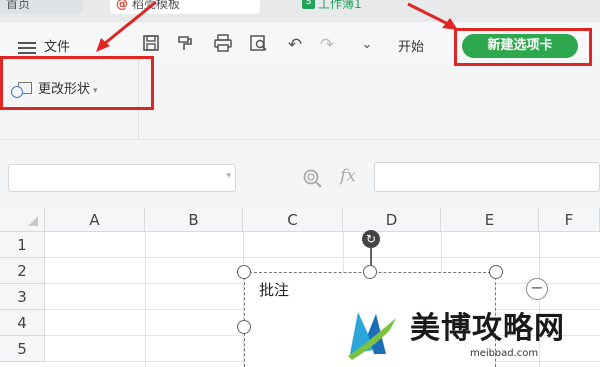 This screenshot has width=600, height=367. I want to click on zoom-icon, so click(313, 181).